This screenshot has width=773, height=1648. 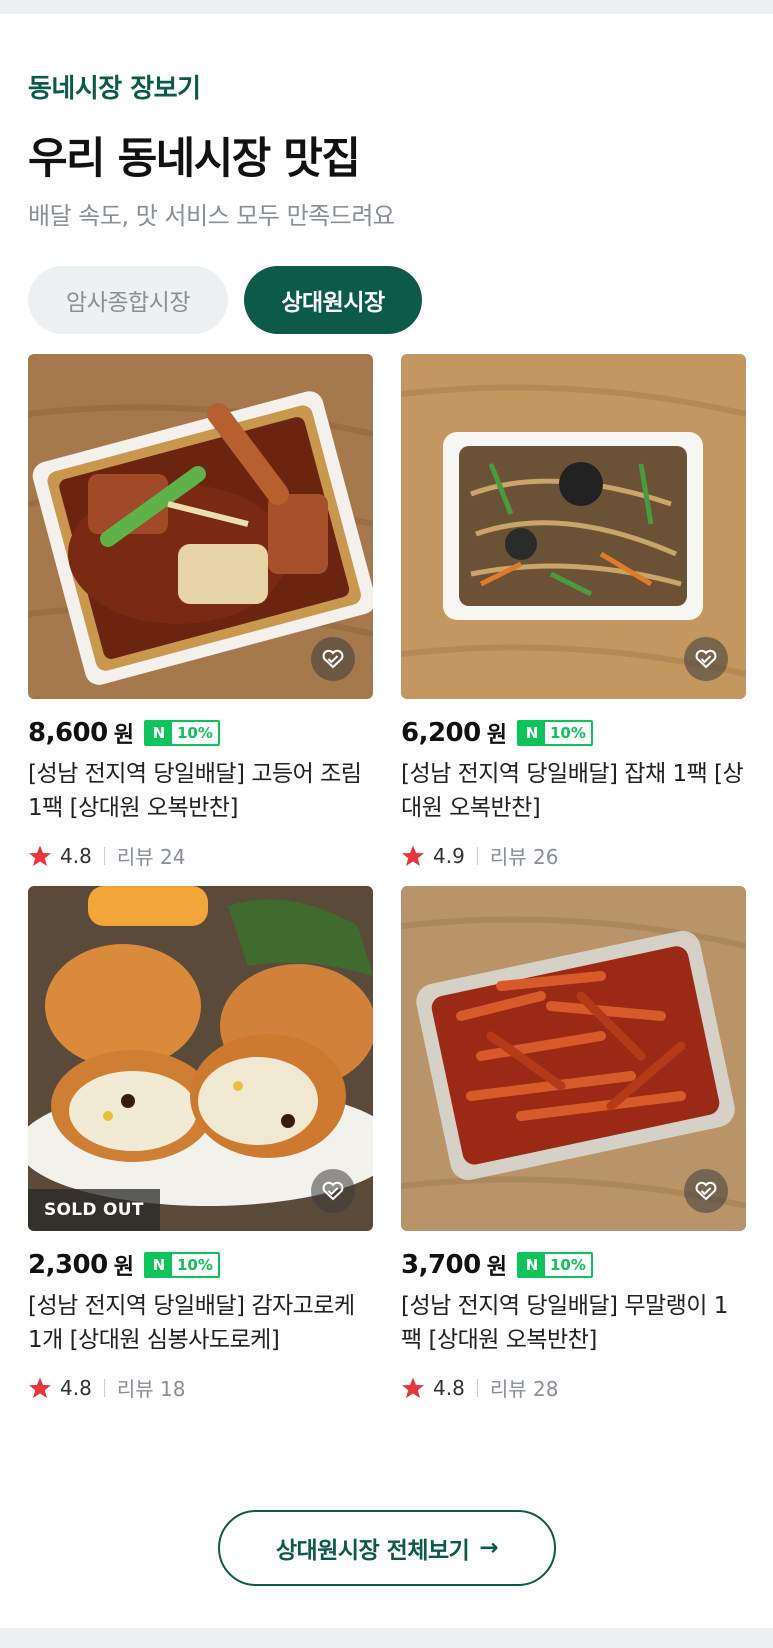 I want to click on product-price: 3,700, so click(x=441, y=1265).